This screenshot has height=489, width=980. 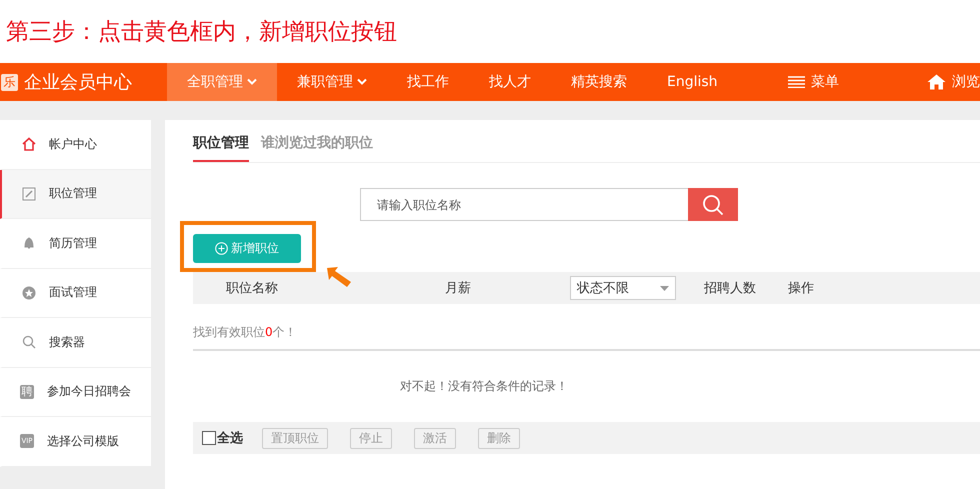 I want to click on search-button, so click(x=713, y=204).